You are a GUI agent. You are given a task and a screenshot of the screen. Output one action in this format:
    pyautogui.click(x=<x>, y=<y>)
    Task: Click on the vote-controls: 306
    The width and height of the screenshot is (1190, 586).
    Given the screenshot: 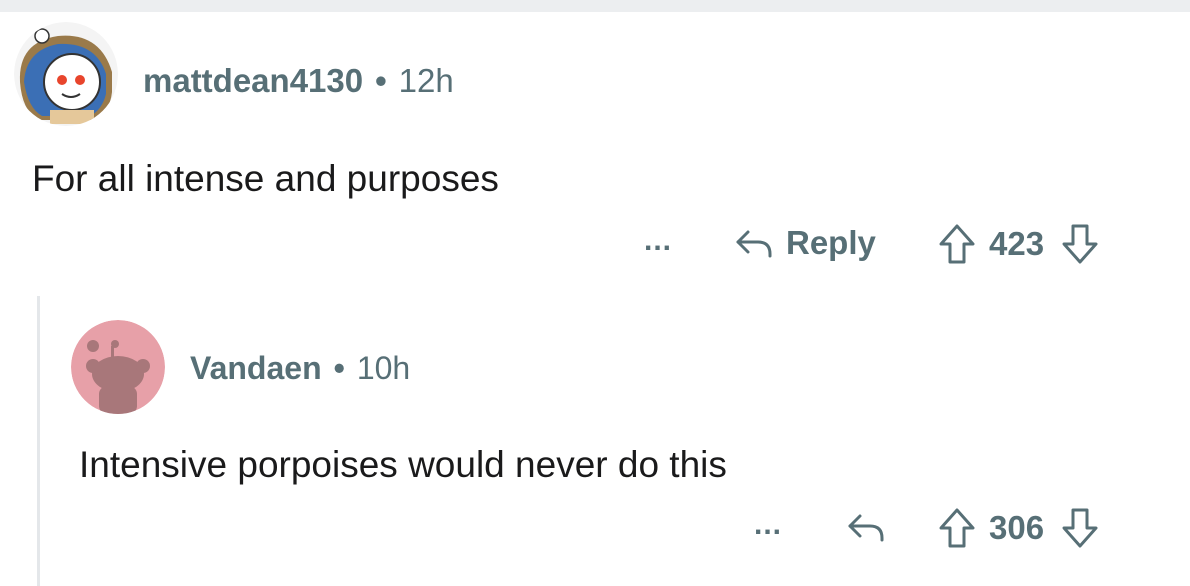 What is the action you would take?
    pyautogui.click(x=1018, y=528)
    